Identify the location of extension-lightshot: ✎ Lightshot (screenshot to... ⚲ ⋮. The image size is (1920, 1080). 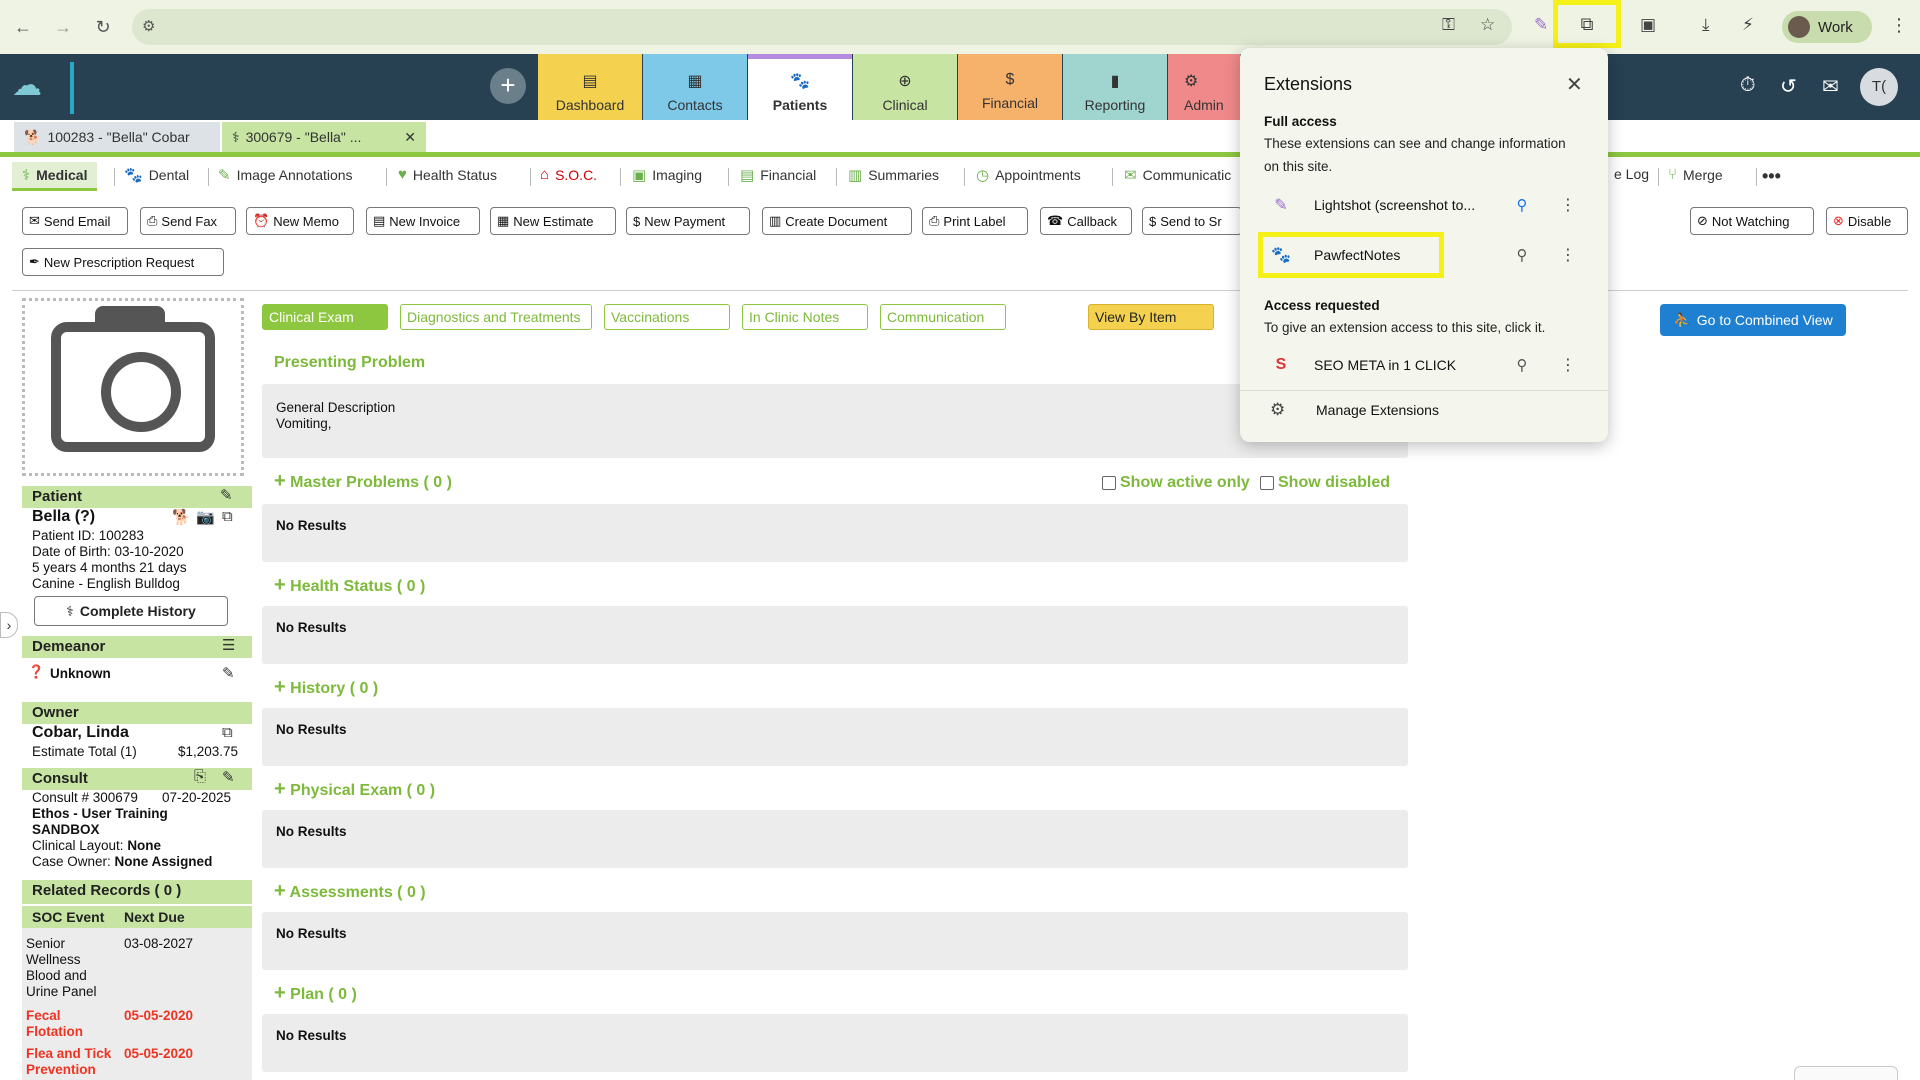
(1429, 205).